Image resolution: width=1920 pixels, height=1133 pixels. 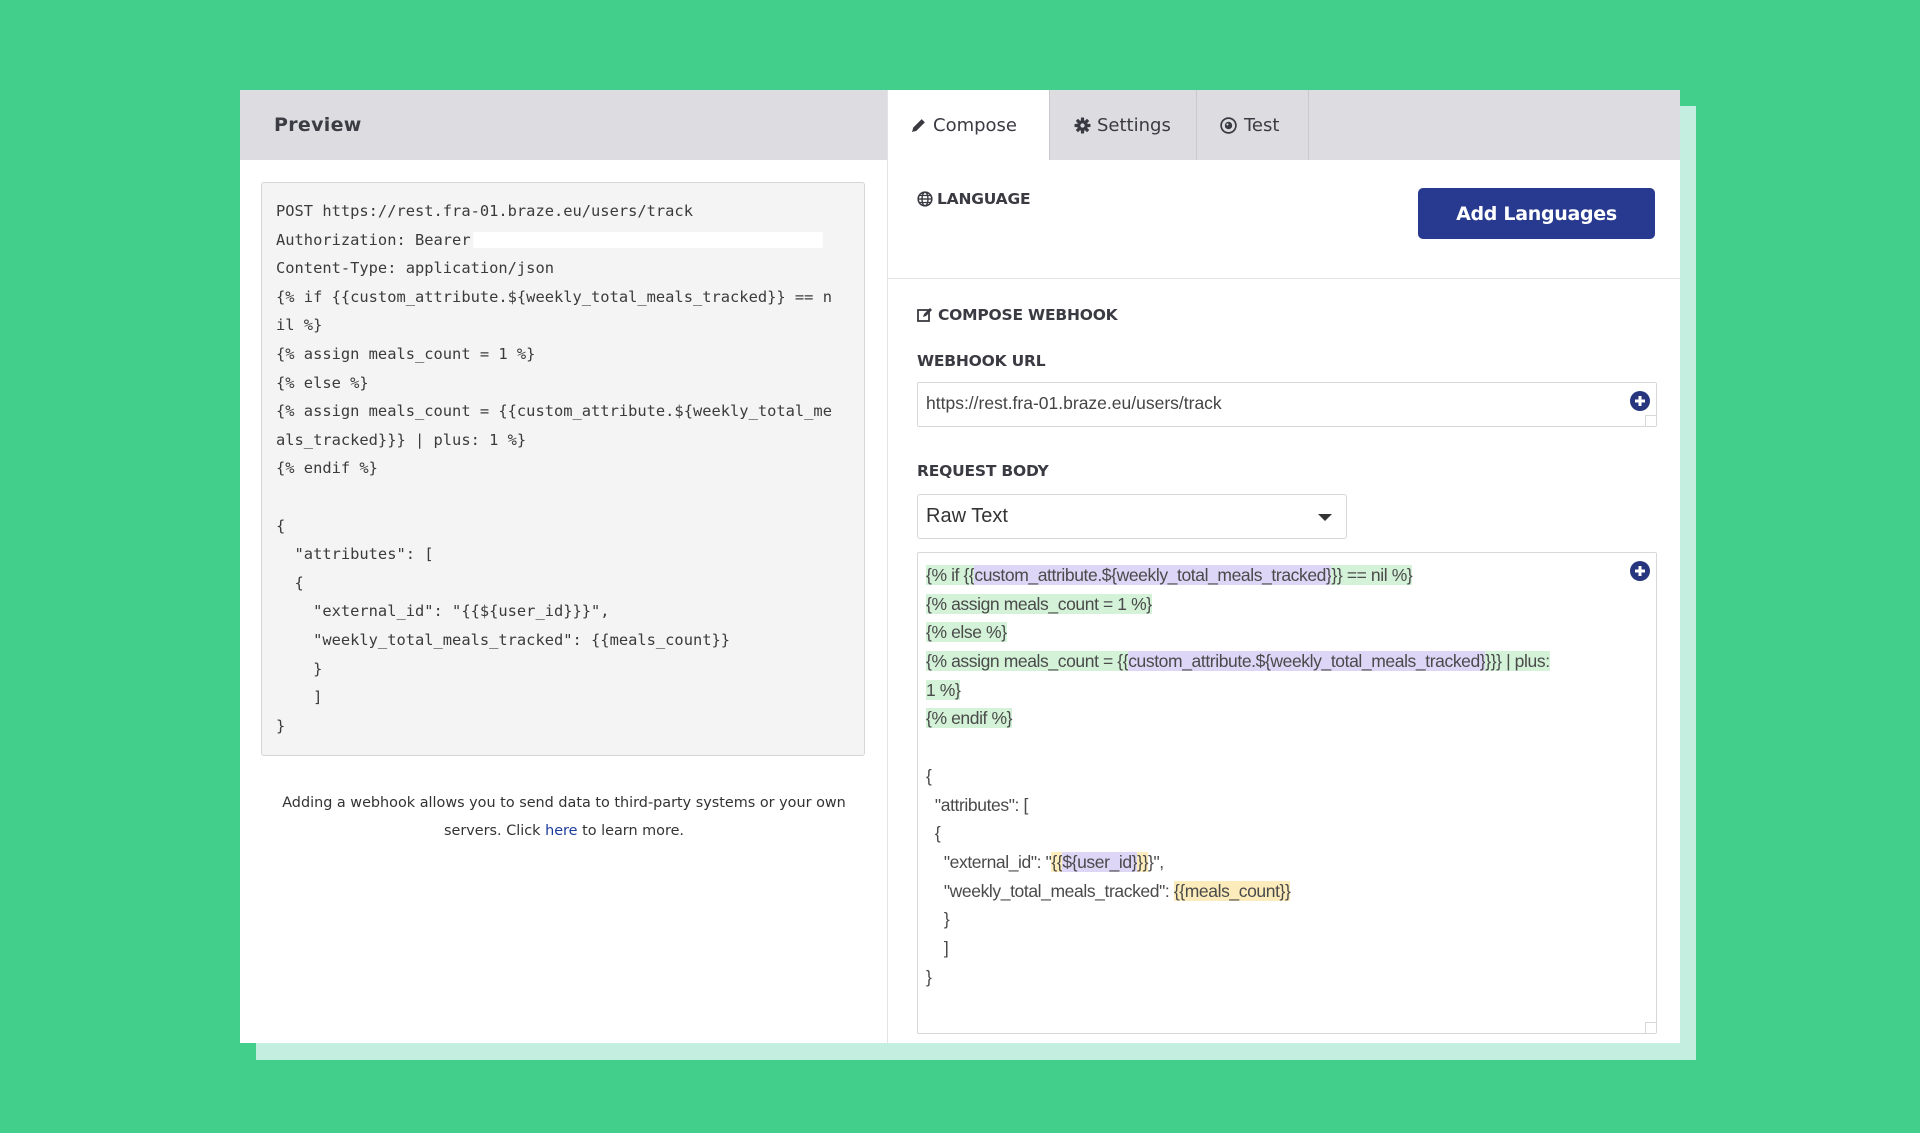 I want to click on globe-icon, so click(x=925, y=199).